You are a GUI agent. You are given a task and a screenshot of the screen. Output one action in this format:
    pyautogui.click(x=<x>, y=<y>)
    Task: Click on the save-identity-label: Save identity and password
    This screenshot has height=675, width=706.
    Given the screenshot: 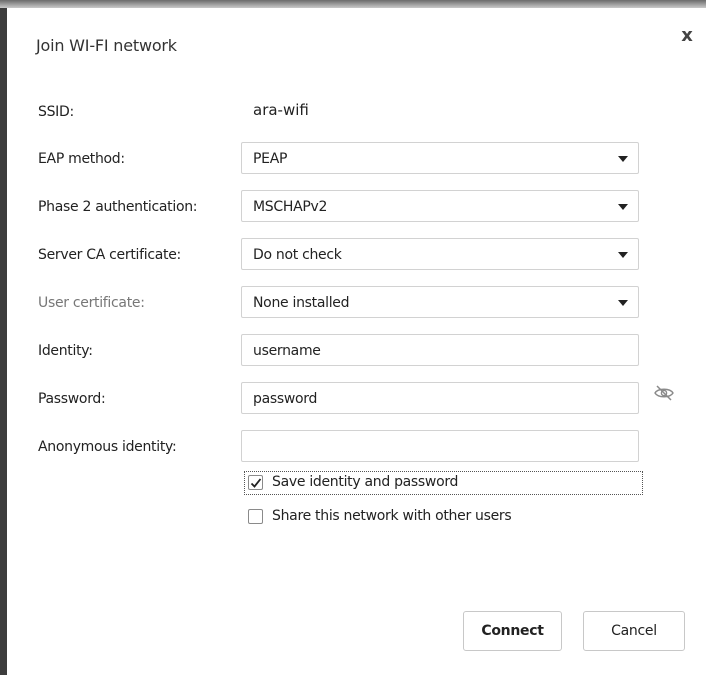 What is the action you would take?
    pyautogui.click(x=365, y=482)
    